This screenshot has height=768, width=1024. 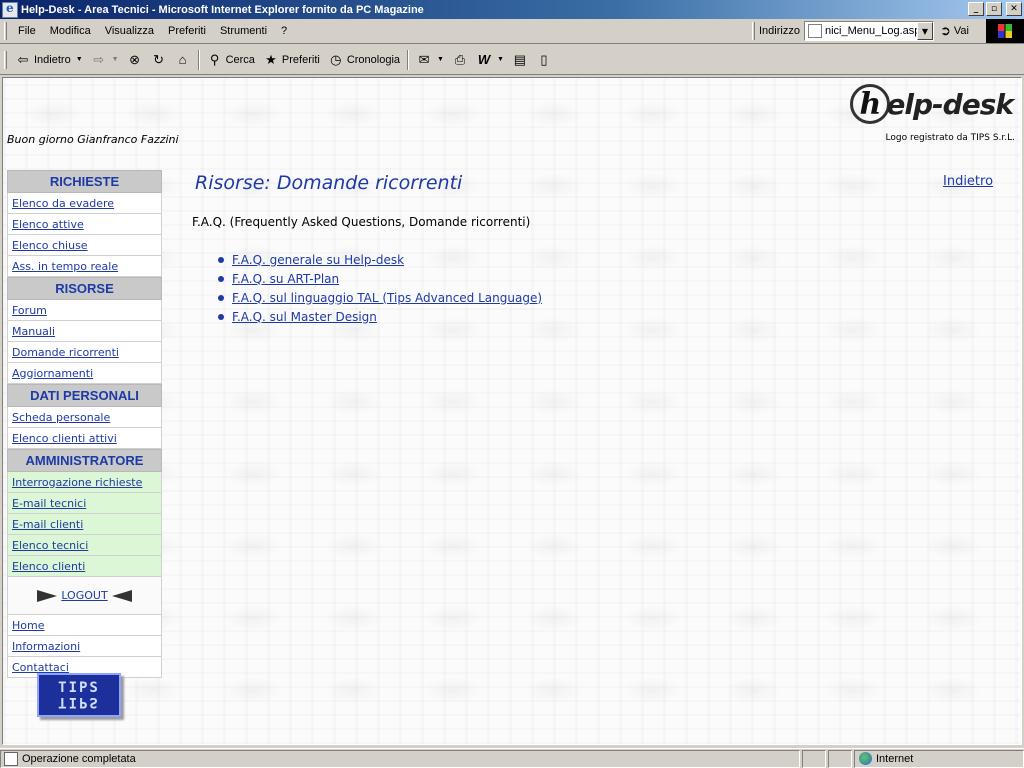 What do you see at coordinates (115, 59) in the screenshot?
I see `forward-dropdown-icon: ▼` at bounding box center [115, 59].